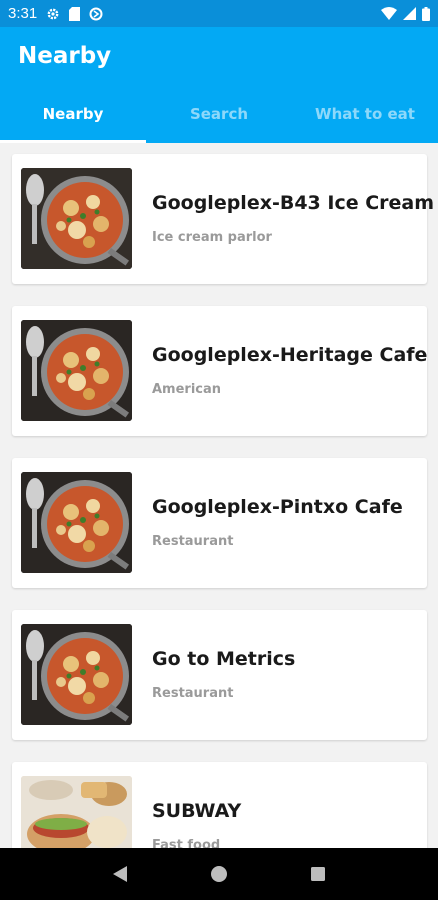 This screenshot has width=438, height=900. I want to click on place-card: Googleplex-Heritage Cafe American, so click(219, 371).